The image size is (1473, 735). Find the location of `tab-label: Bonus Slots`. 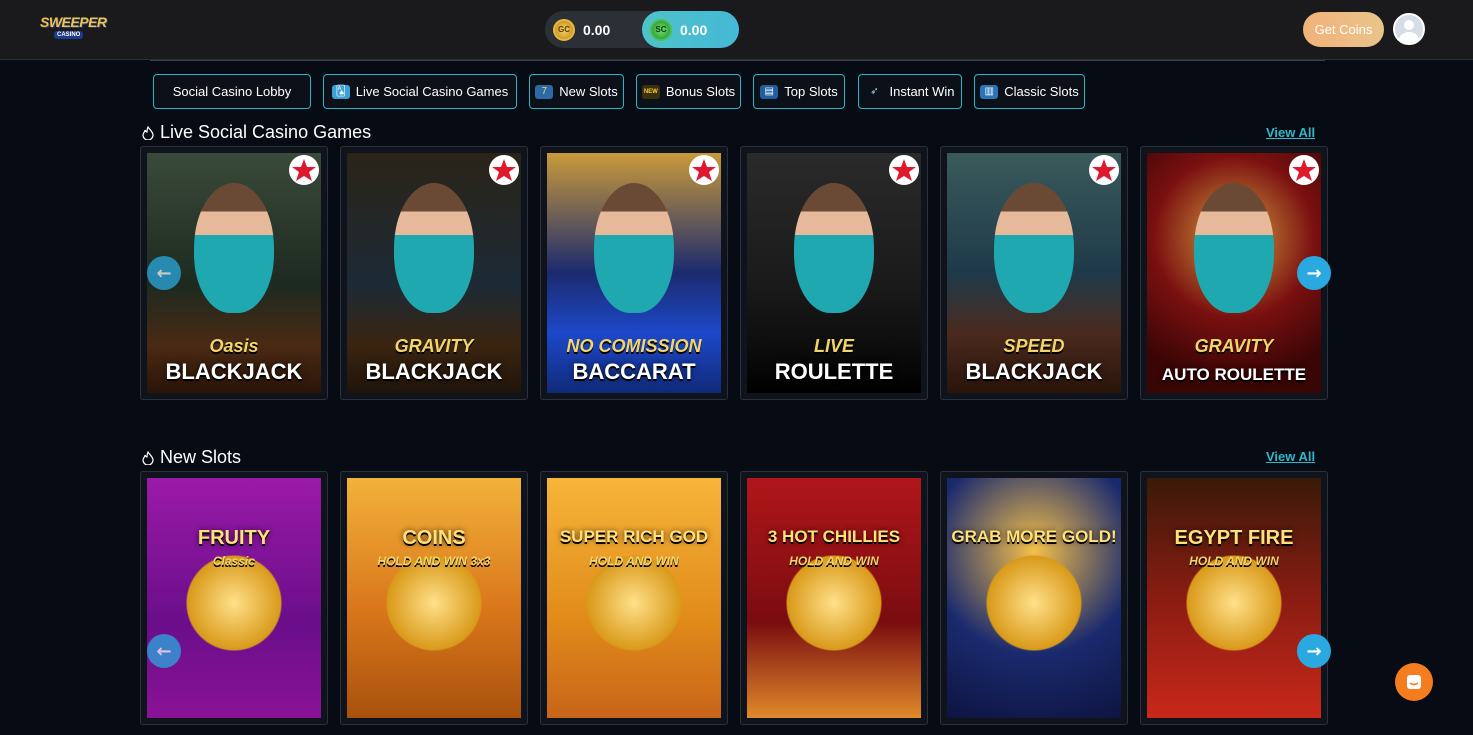

tab-label: Bonus Slots is located at coordinates (700, 91).